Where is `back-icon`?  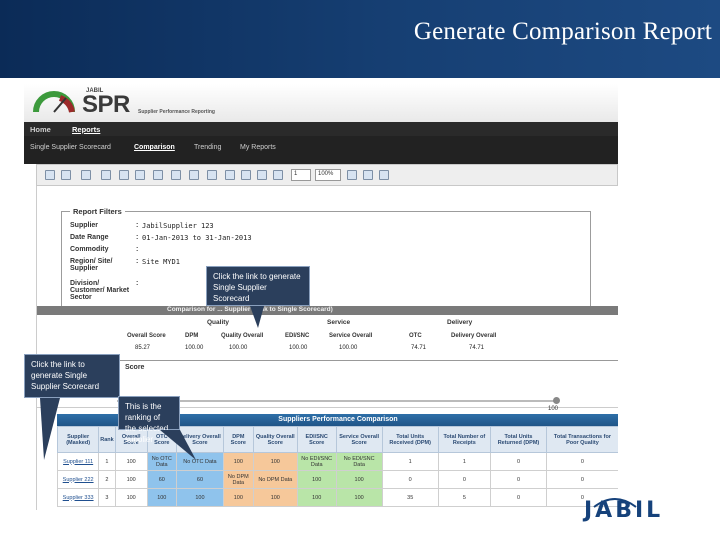
back-icon is located at coordinates (66, 175).